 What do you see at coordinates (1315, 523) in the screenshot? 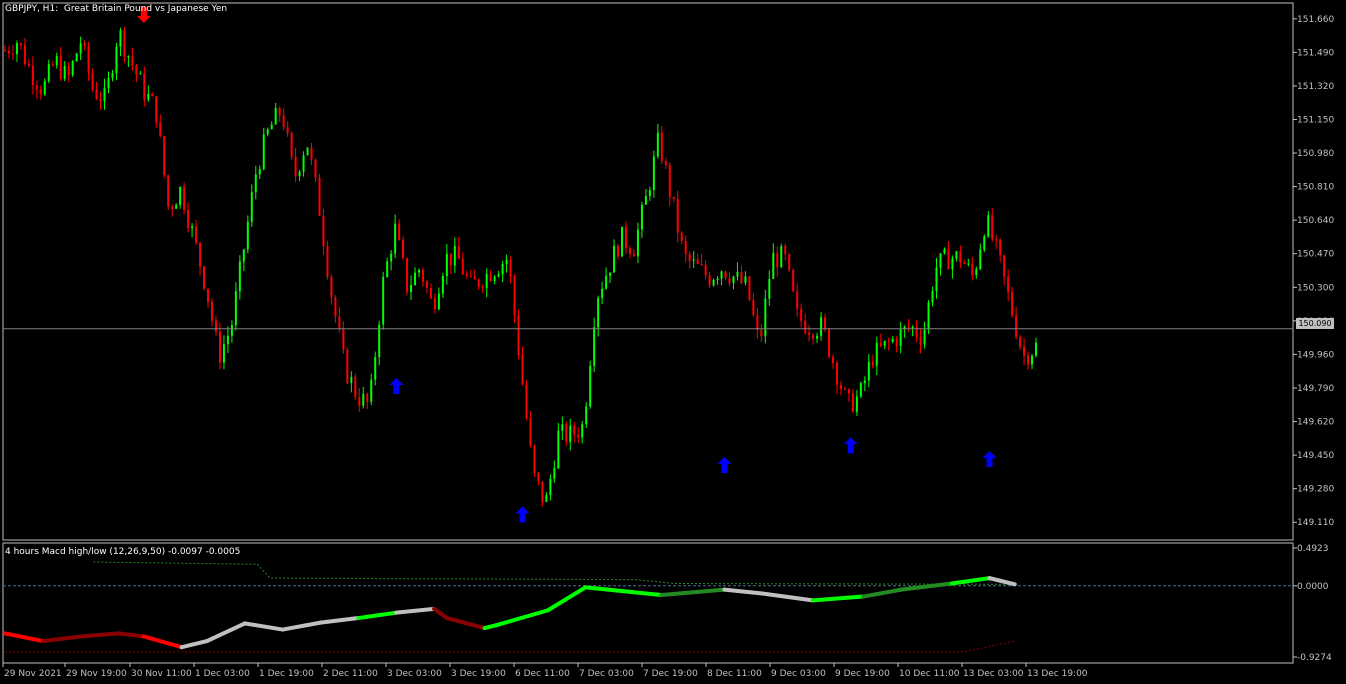
I see `price-axis-label: 149.110` at bounding box center [1315, 523].